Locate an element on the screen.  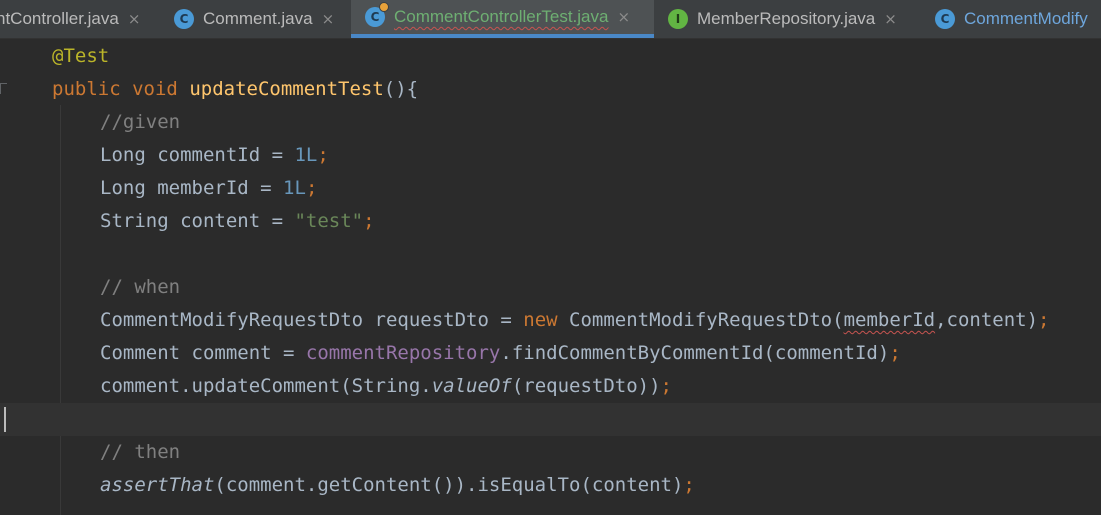
field-token: commentRepository is located at coordinates (403, 353).